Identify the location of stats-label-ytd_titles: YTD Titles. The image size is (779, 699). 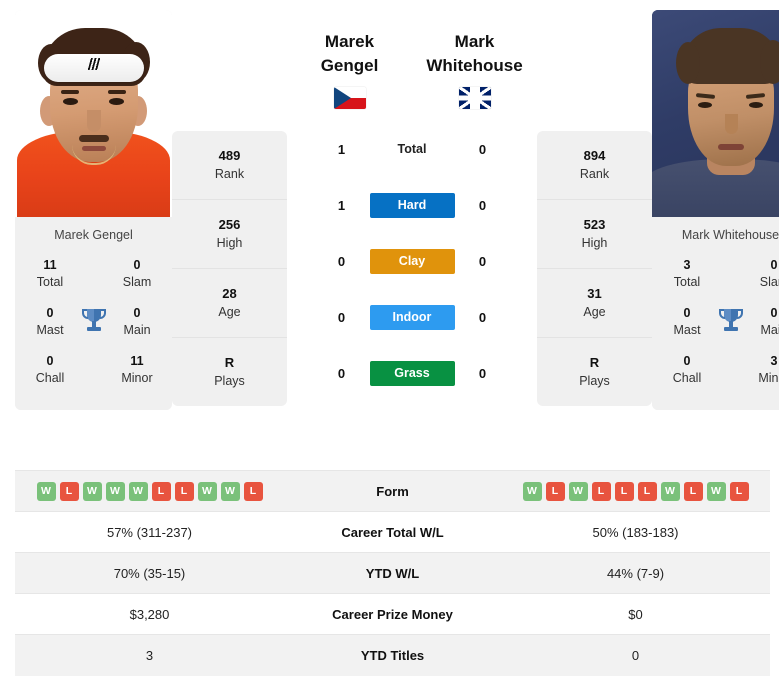
(392, 655).